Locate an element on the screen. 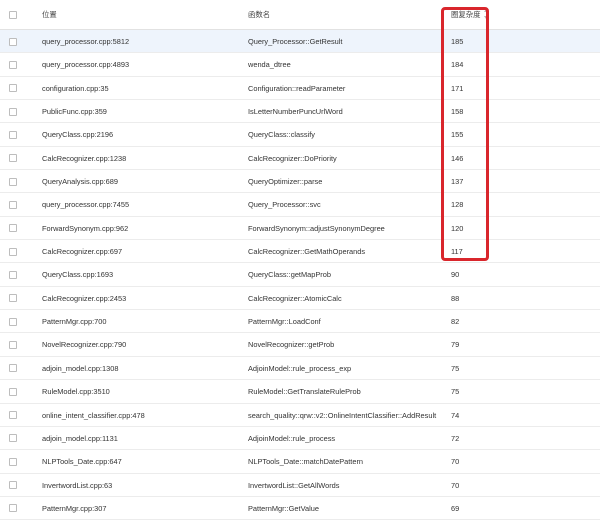  cell-location: QueryClass.cpp:1693 is located at coordinates (78, 275).